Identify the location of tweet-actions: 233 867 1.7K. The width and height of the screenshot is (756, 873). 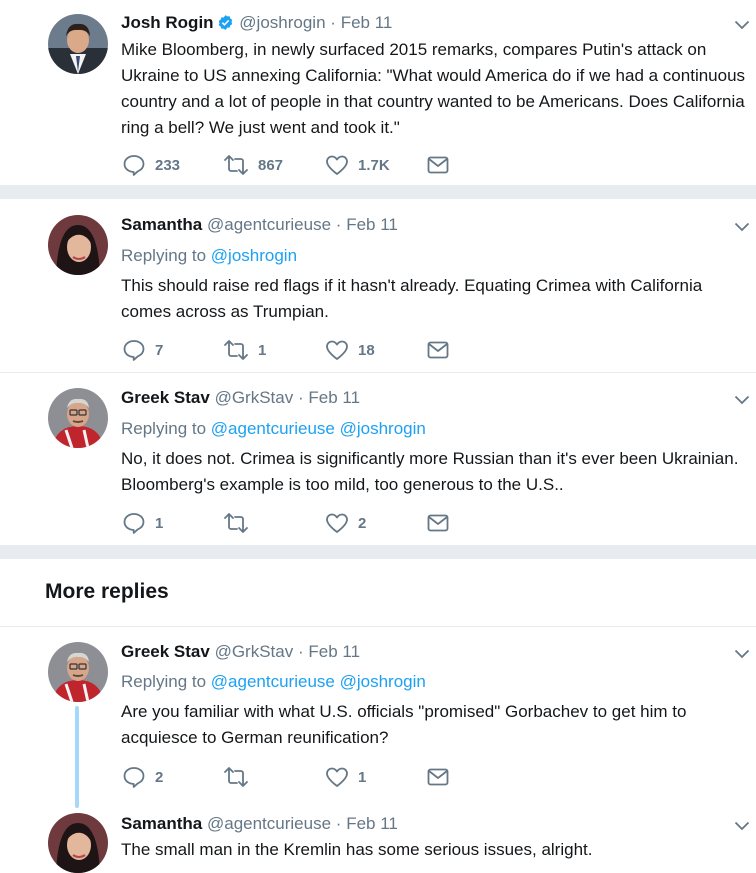
(422, 165).